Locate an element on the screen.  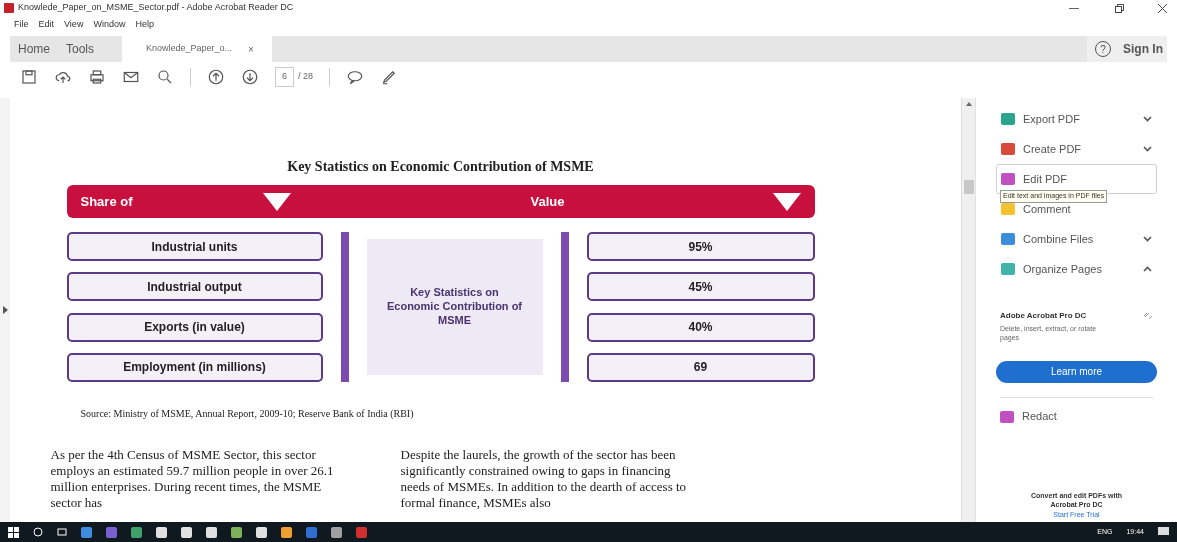
value-box: 40% is located at coordinates (700, 327).